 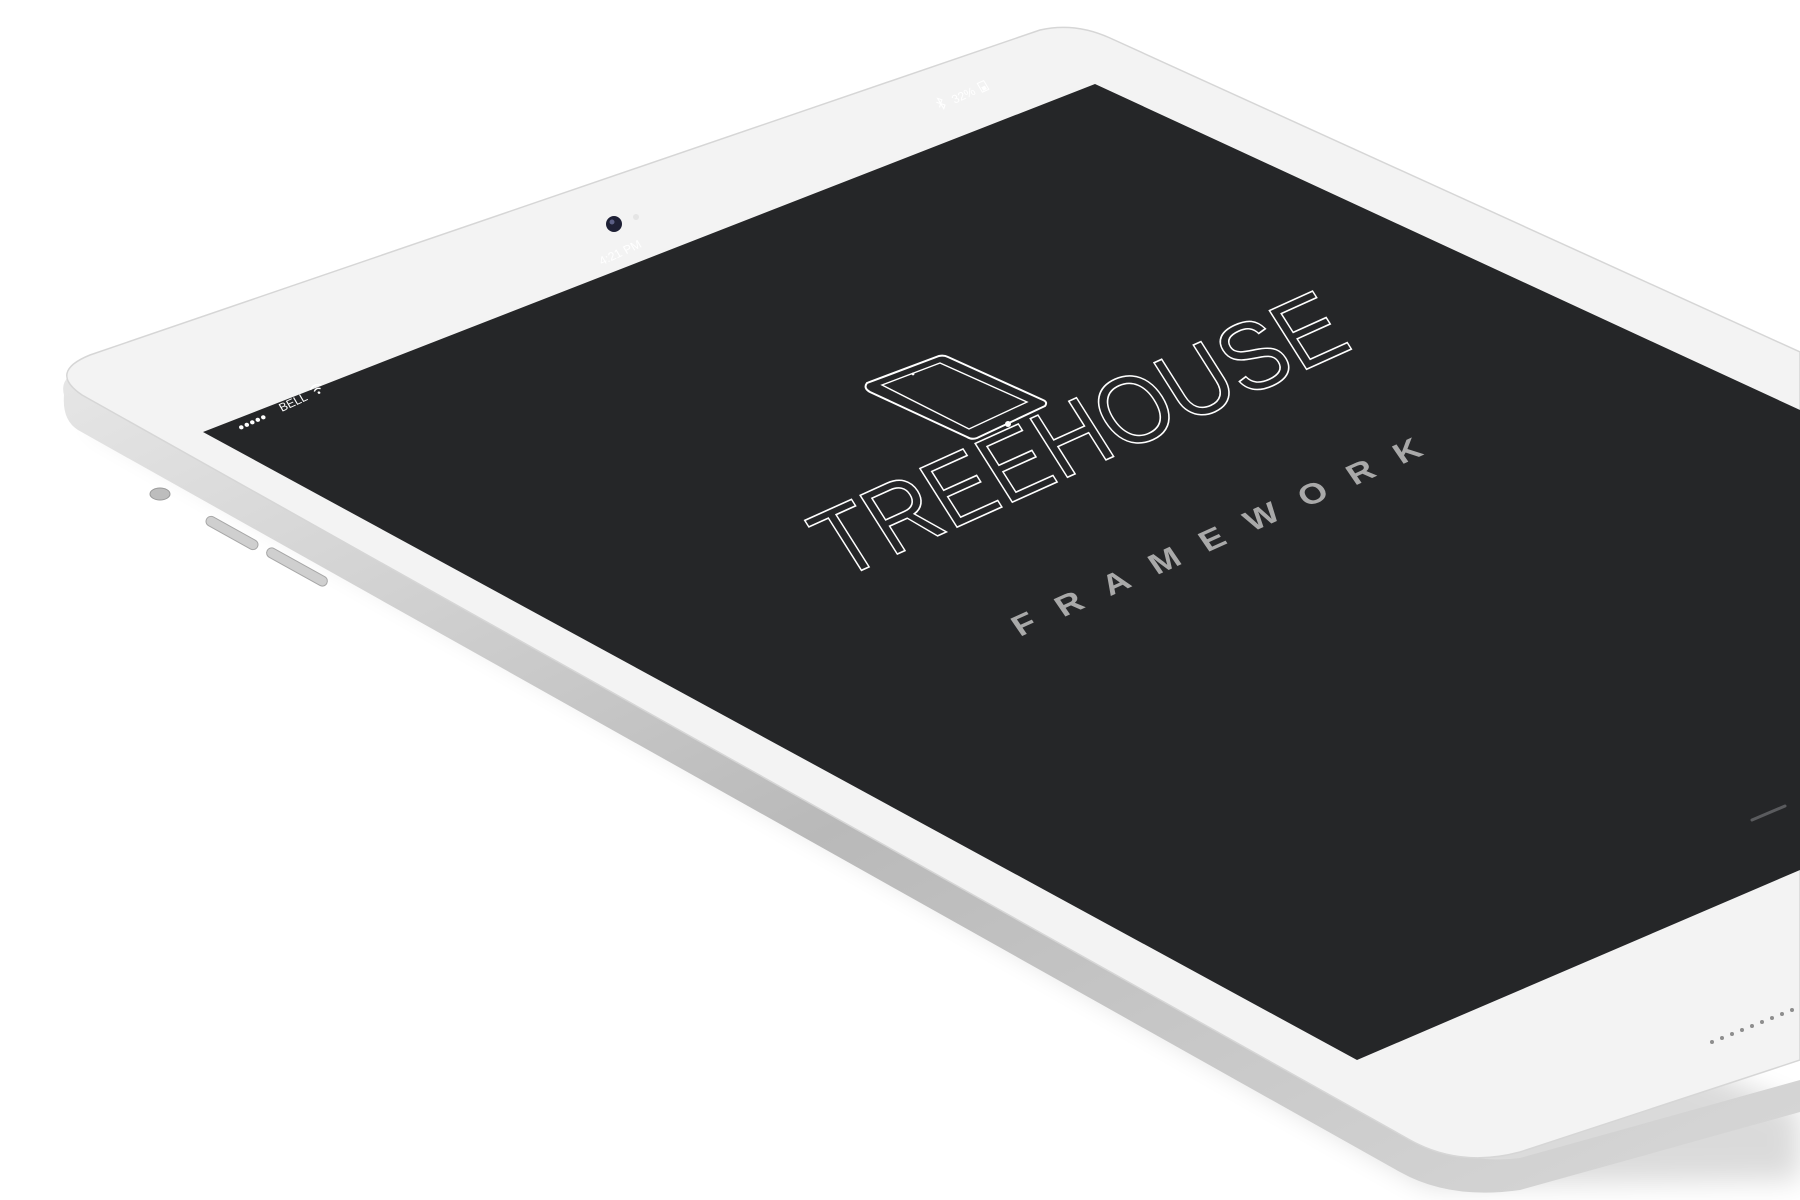 What do you see at coordinates (160, 494) in the screenshot?
I see `side-switch` at bounding box center [160, 494].